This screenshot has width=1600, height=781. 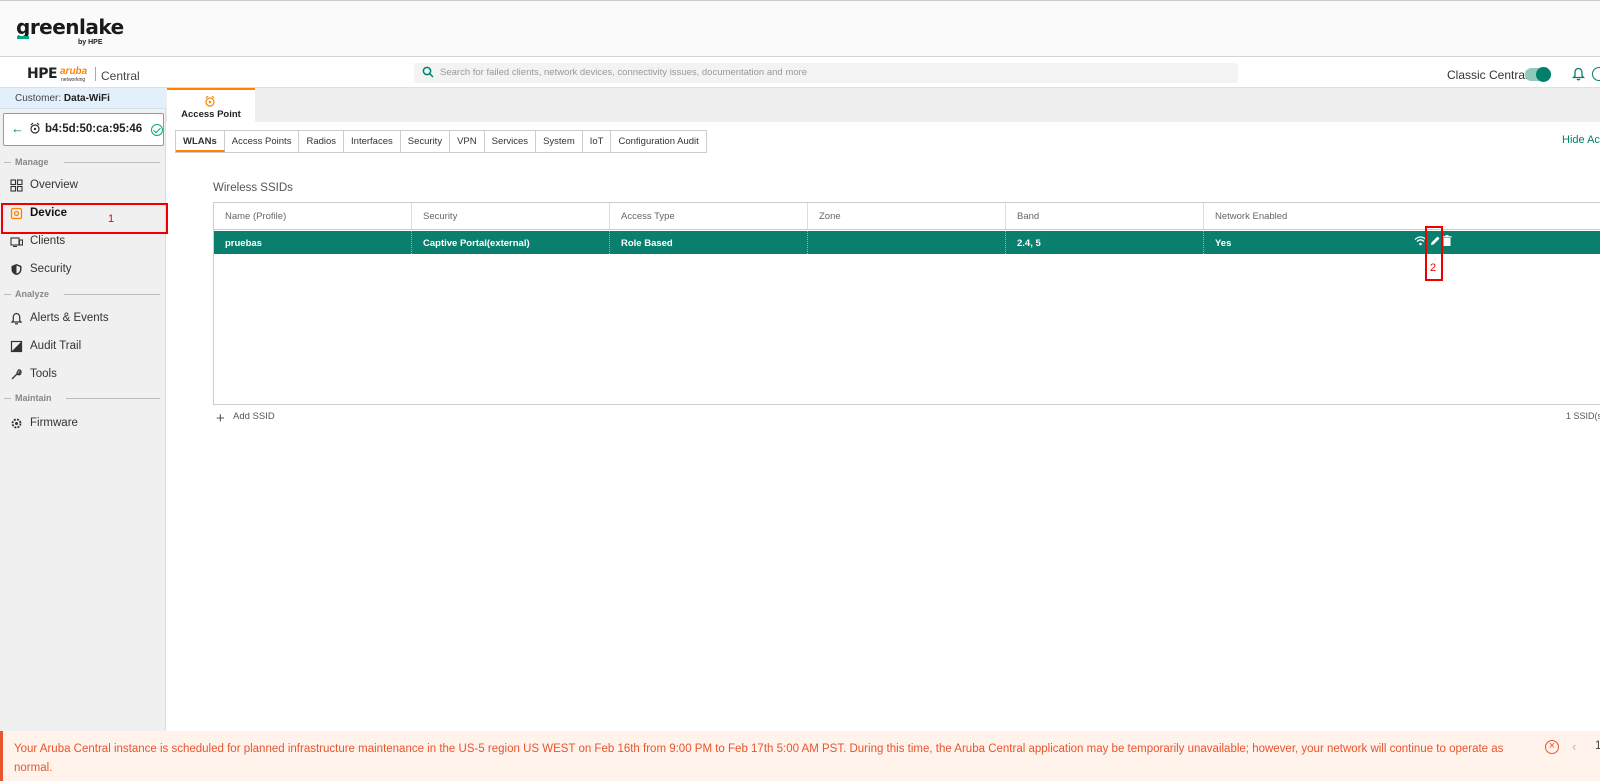 What do you see at coordinates (254, 416) in the screenshot?
I see `add-ssid-button: Add SSID` at bounding box center [254, 416].